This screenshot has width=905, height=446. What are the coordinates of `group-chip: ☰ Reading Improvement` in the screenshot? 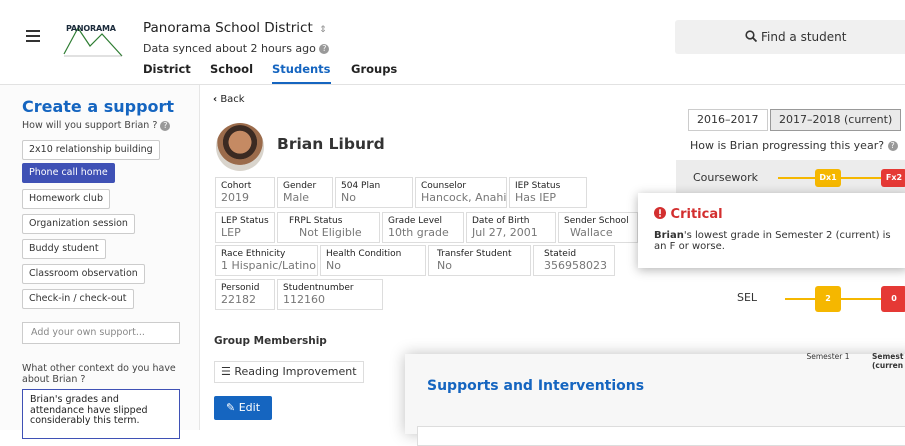 It's located at (289, 372).